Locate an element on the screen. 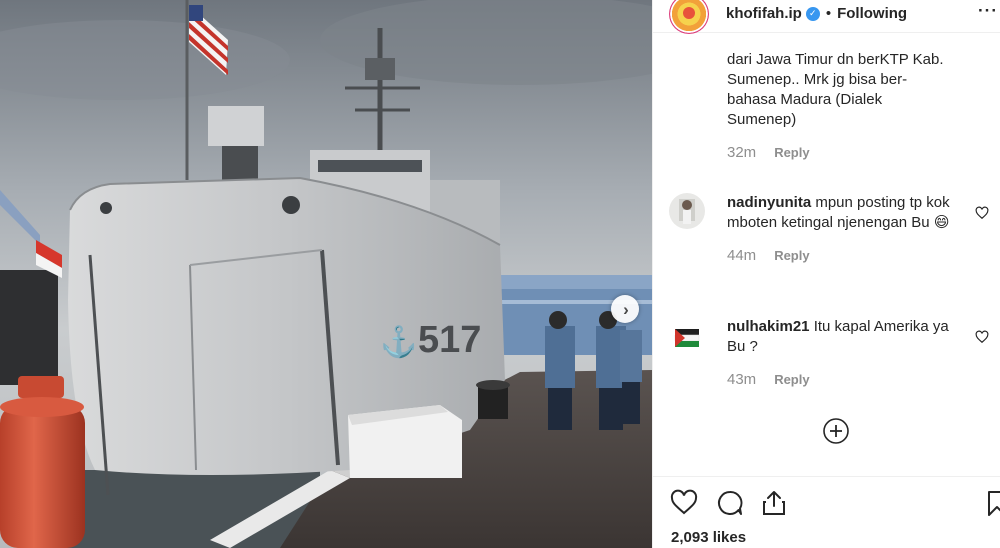 This screenshot has height=548, width=1000. post-actions: 2,093 likes is located at coordinates (826, 512).